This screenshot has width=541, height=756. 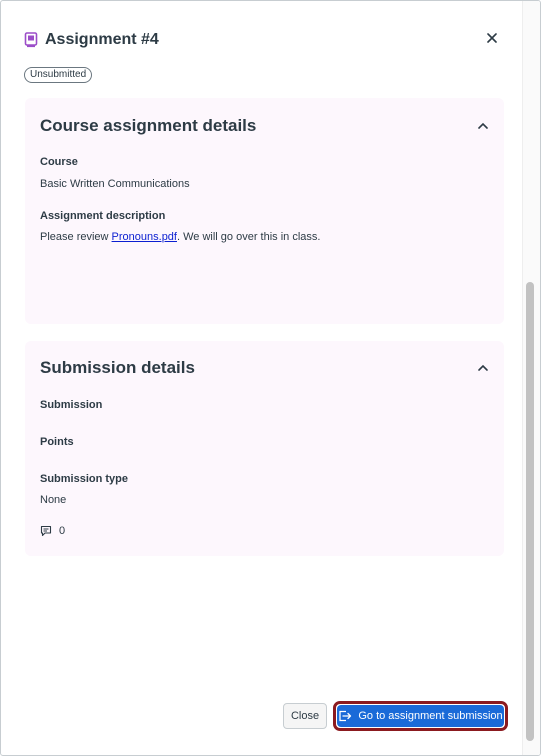 What do you see at coordinates (492, 38) in the screenshot?
I see `close-icon` at bounding box center [492, 38].